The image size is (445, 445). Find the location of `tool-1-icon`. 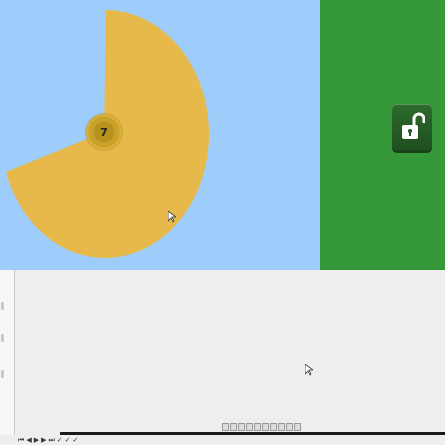

tool-1-icon is located at coordinates (225, 427).